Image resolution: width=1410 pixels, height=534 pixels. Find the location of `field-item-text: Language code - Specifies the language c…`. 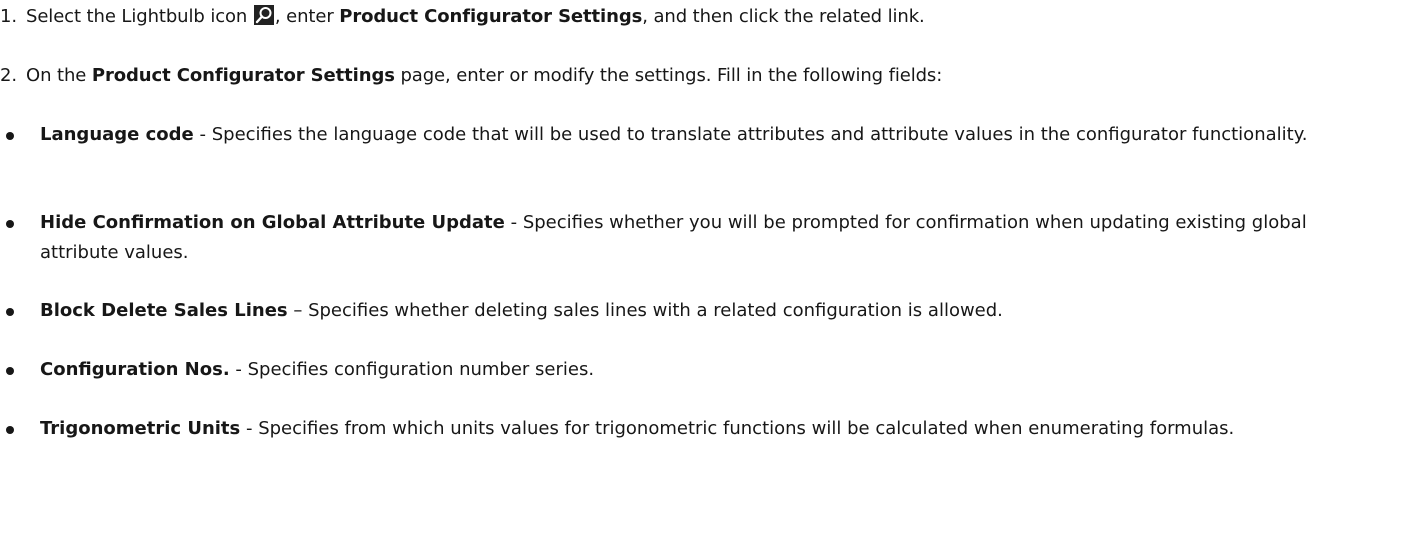

field-item-text: Language code - Specifies the language c… is located at coordinates (710, 135).